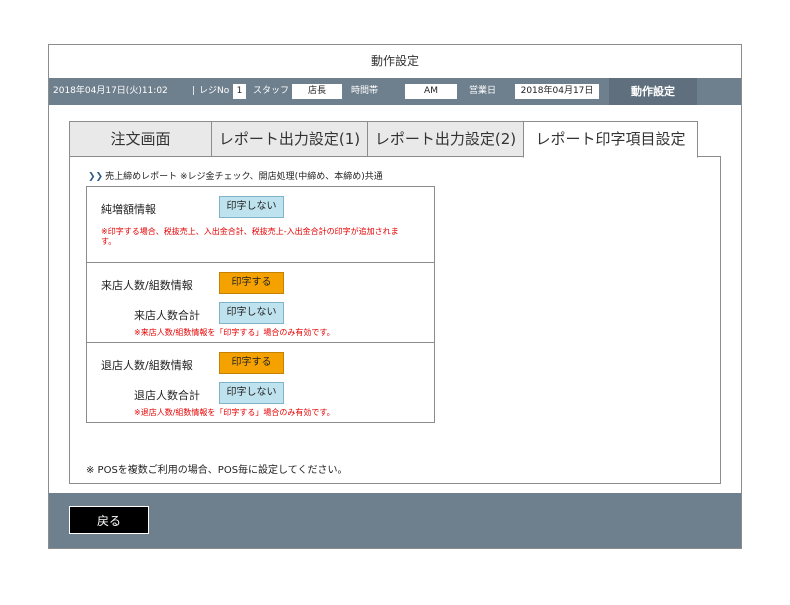  What do you see at coordinates (271, 91) in the screenshot?
I see `staff-label: スタッフ` at bounding box center [271, 91].